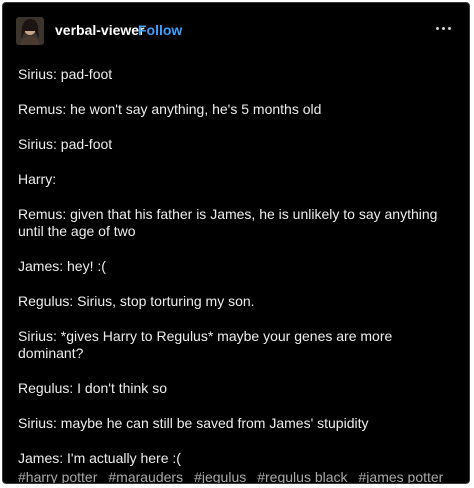 This screenshot has width=474, height=488. What do you see at coordinates (160, 30) in the screenshot?
I see `follow-button: Follow` at bounding box center [160, 30].